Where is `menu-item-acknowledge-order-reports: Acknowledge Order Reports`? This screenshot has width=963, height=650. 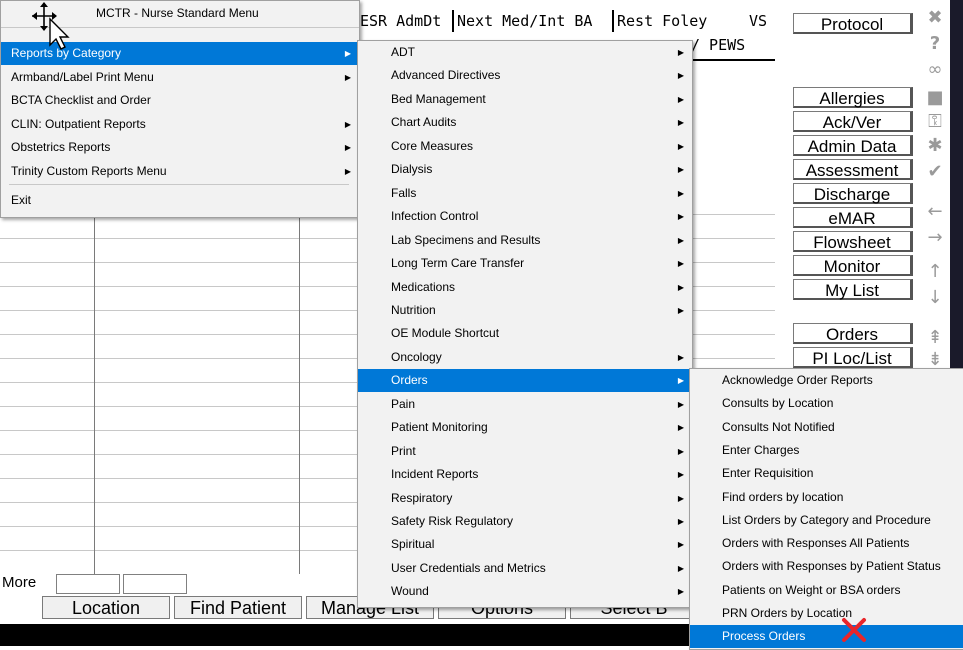 menu-item-acknowledge-order-reports: Acknowledge Order Reports is located at coordinates (826, 380).